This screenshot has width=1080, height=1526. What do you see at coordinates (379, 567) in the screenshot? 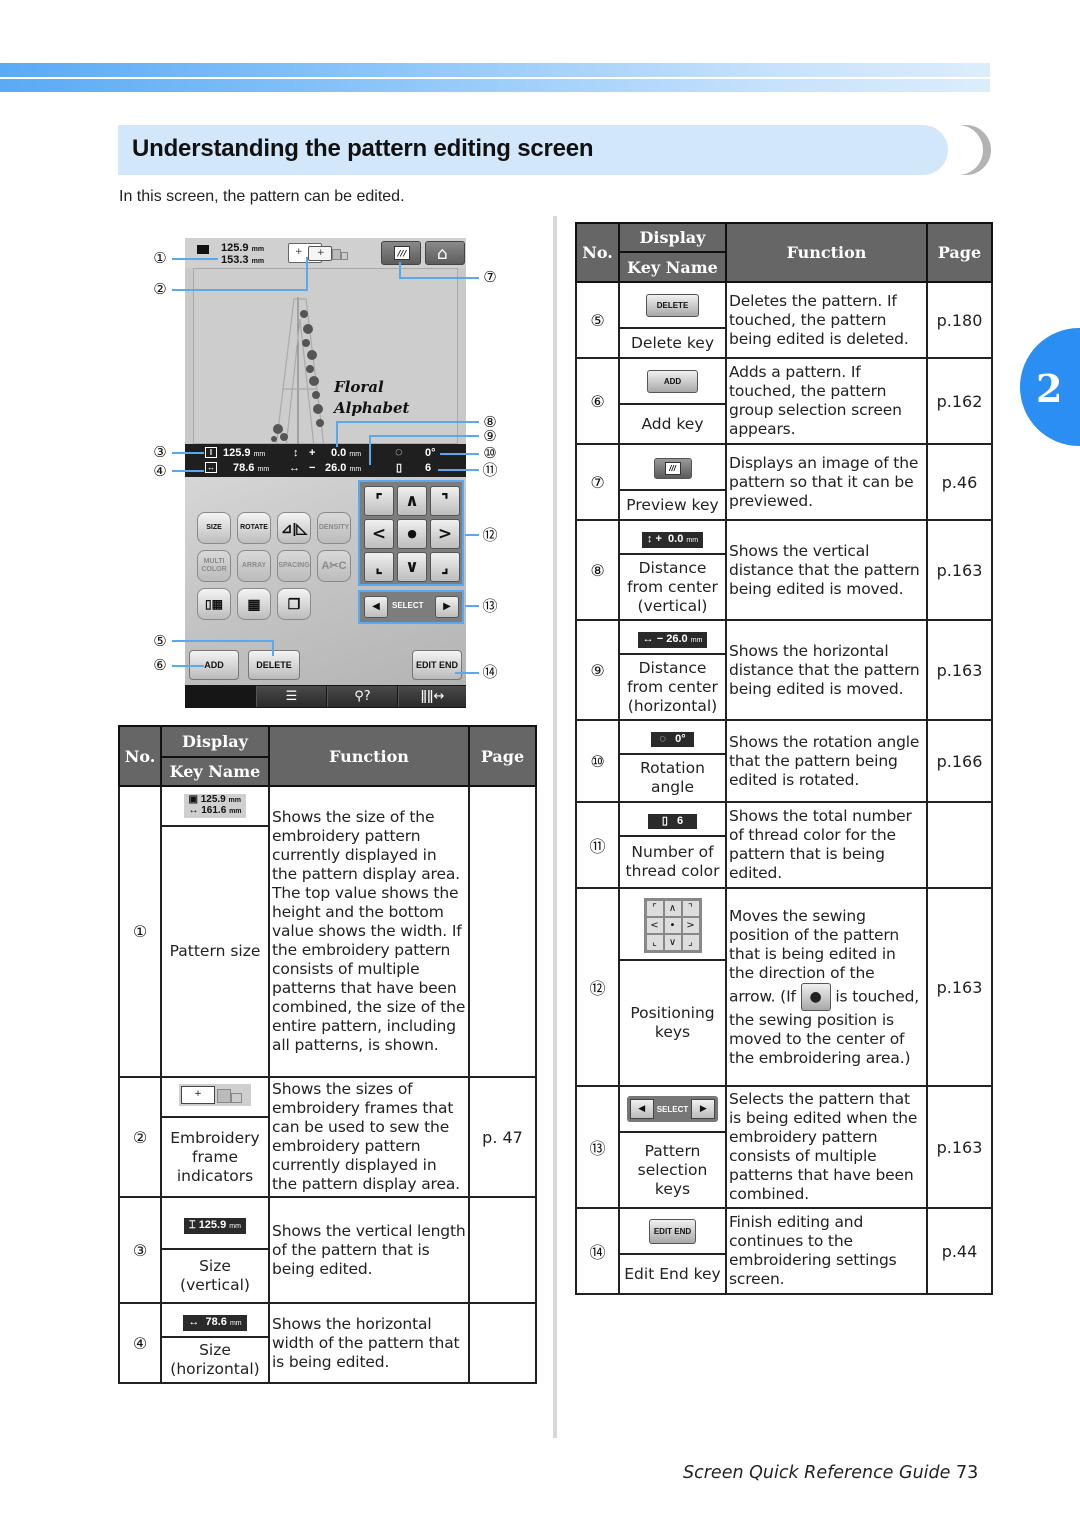
I see `move-down-left-button: ⌞` at bounding box center [379, 567].